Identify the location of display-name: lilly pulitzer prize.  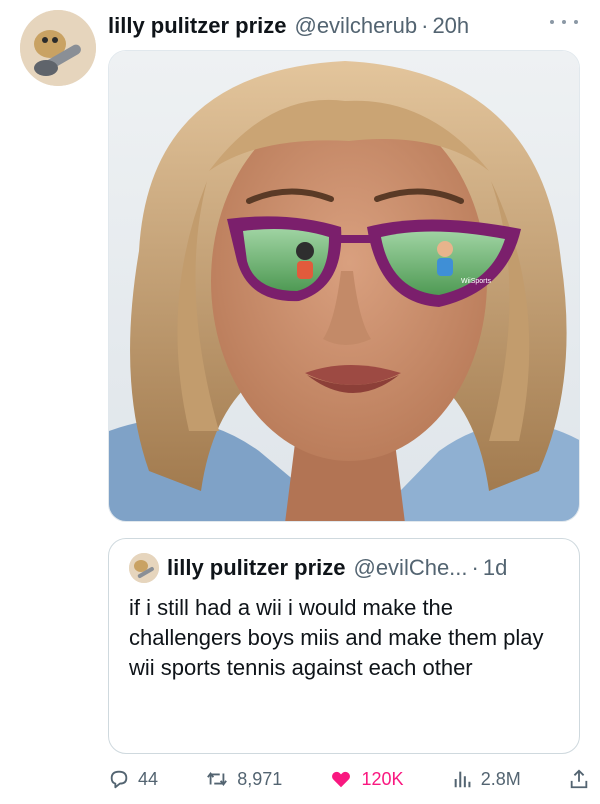
(197, 26).